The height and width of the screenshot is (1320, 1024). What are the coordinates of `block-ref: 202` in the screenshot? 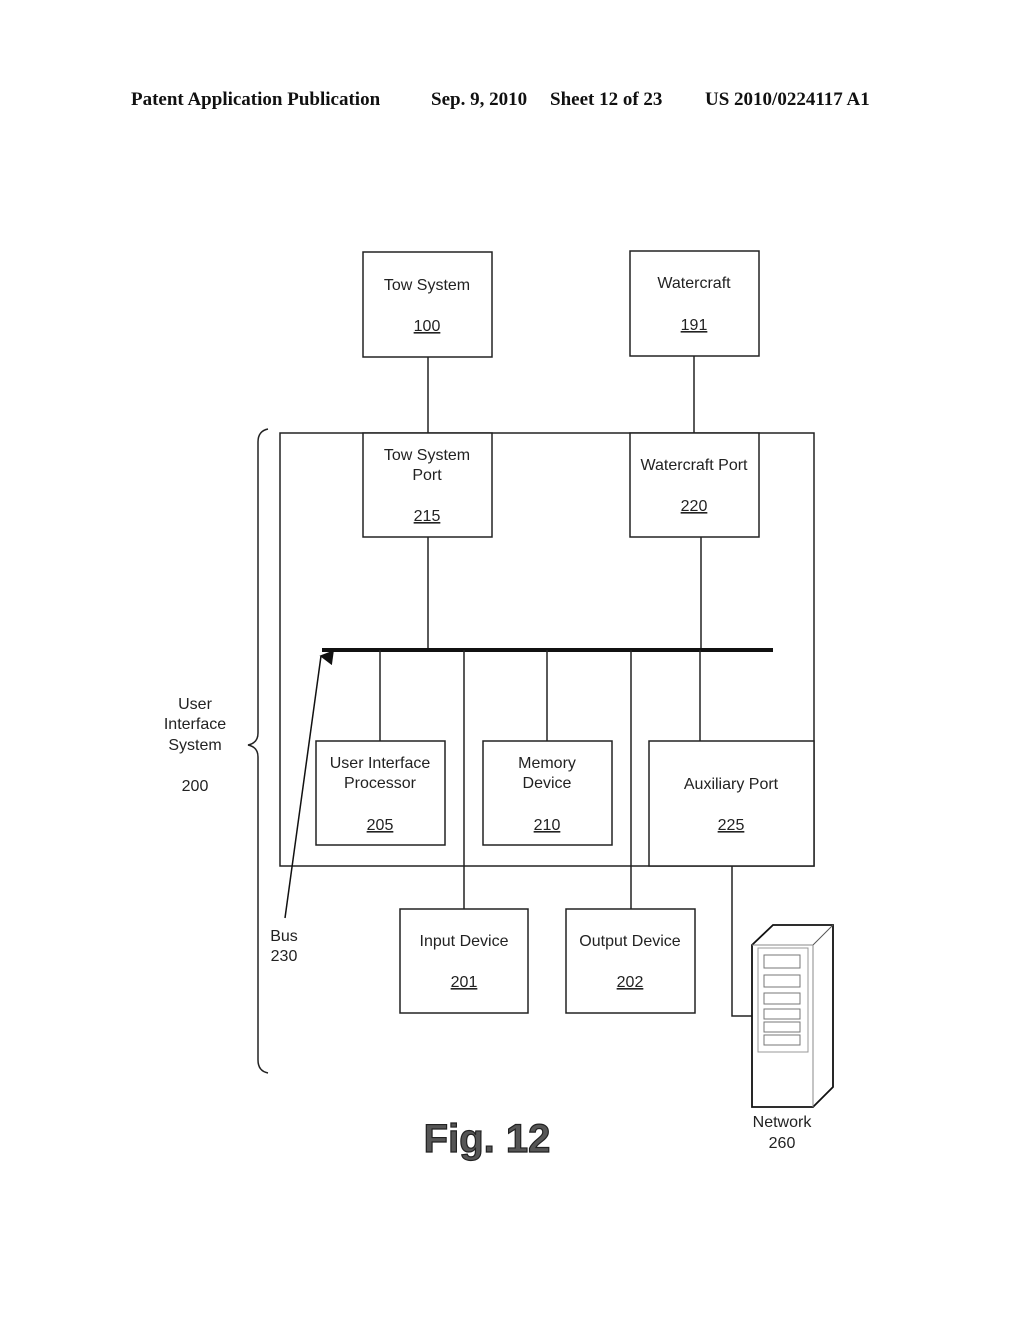 It's located at (630, 982).